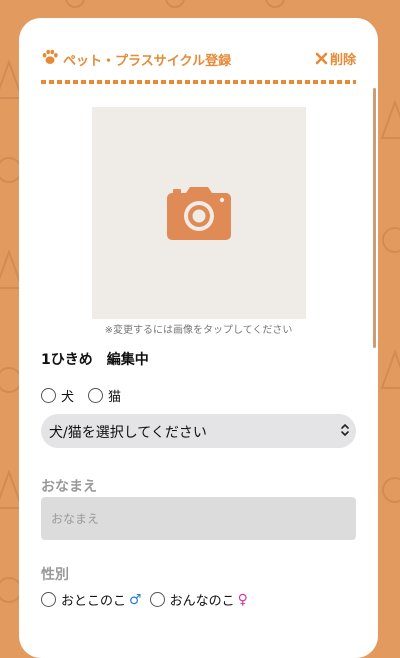  I want to click on radio-dog, so click(48, 395).